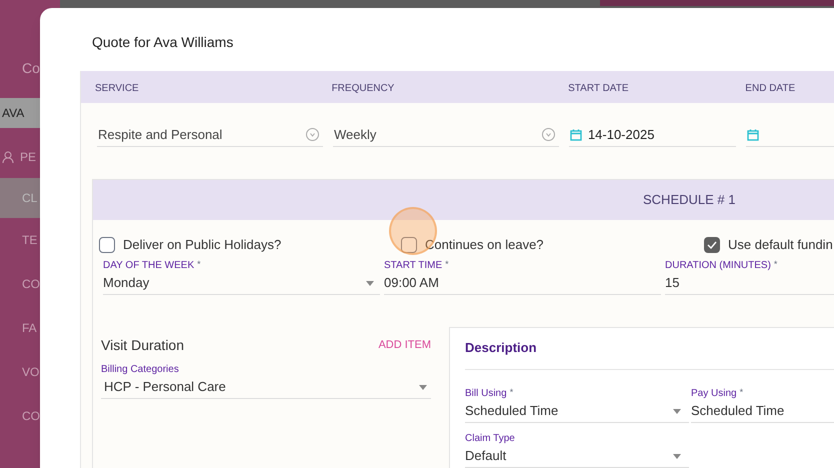 The image size is (834, 468). What do you see at coordinates (598, 88) in the screenshot?
I see `column-header: START DATE` at bounding box center [598, 88].